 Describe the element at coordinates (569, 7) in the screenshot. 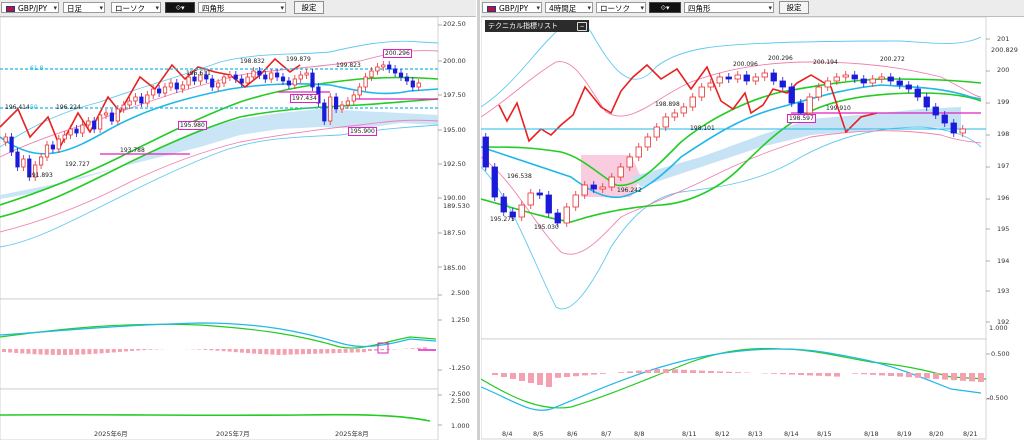

I see `right-timeframe-select: 4時間足` at that location.